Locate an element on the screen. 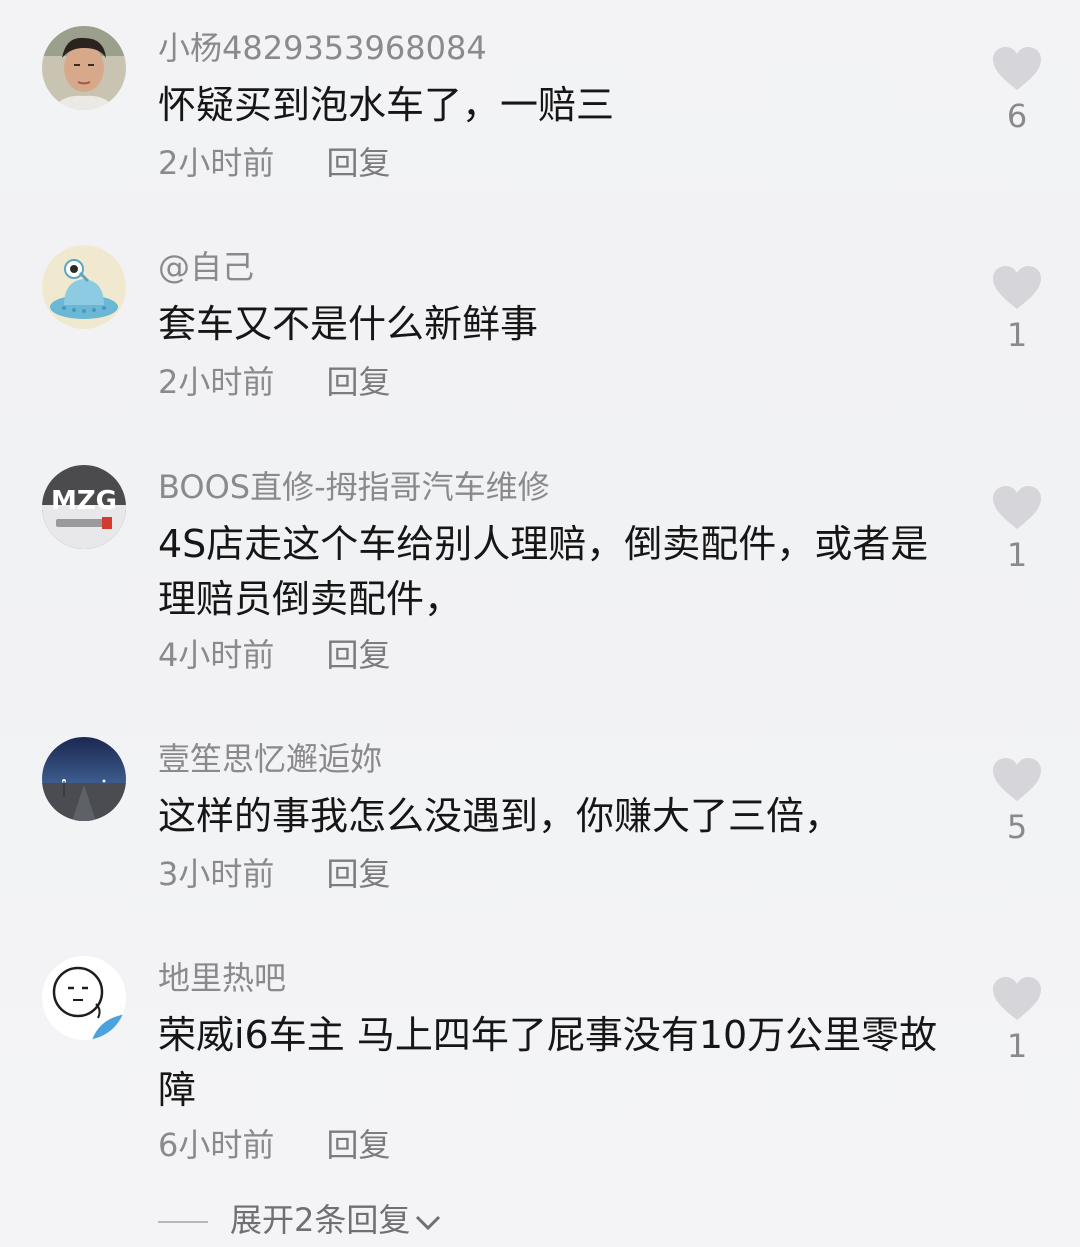  comment-time: 6小时前 is located at coordinates (216, 1145).